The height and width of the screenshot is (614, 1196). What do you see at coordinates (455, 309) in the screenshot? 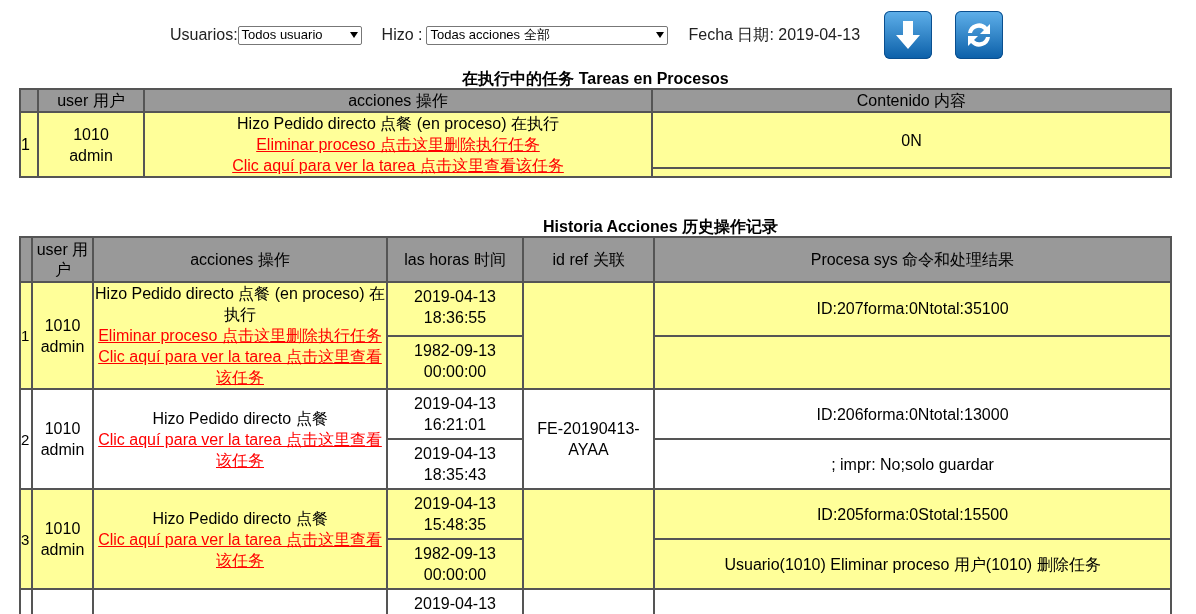
I see `time-cell: 2019-04-13 18:36:55` at bounding box center [455, 309].